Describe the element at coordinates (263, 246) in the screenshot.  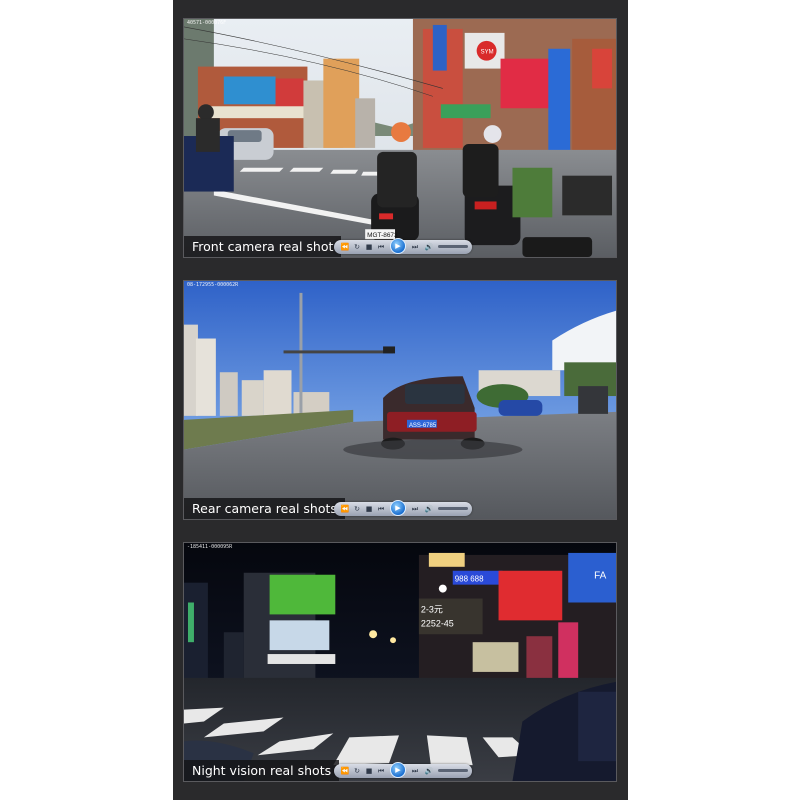
I see `front-camera-caption: Front camera real shot` at that location.